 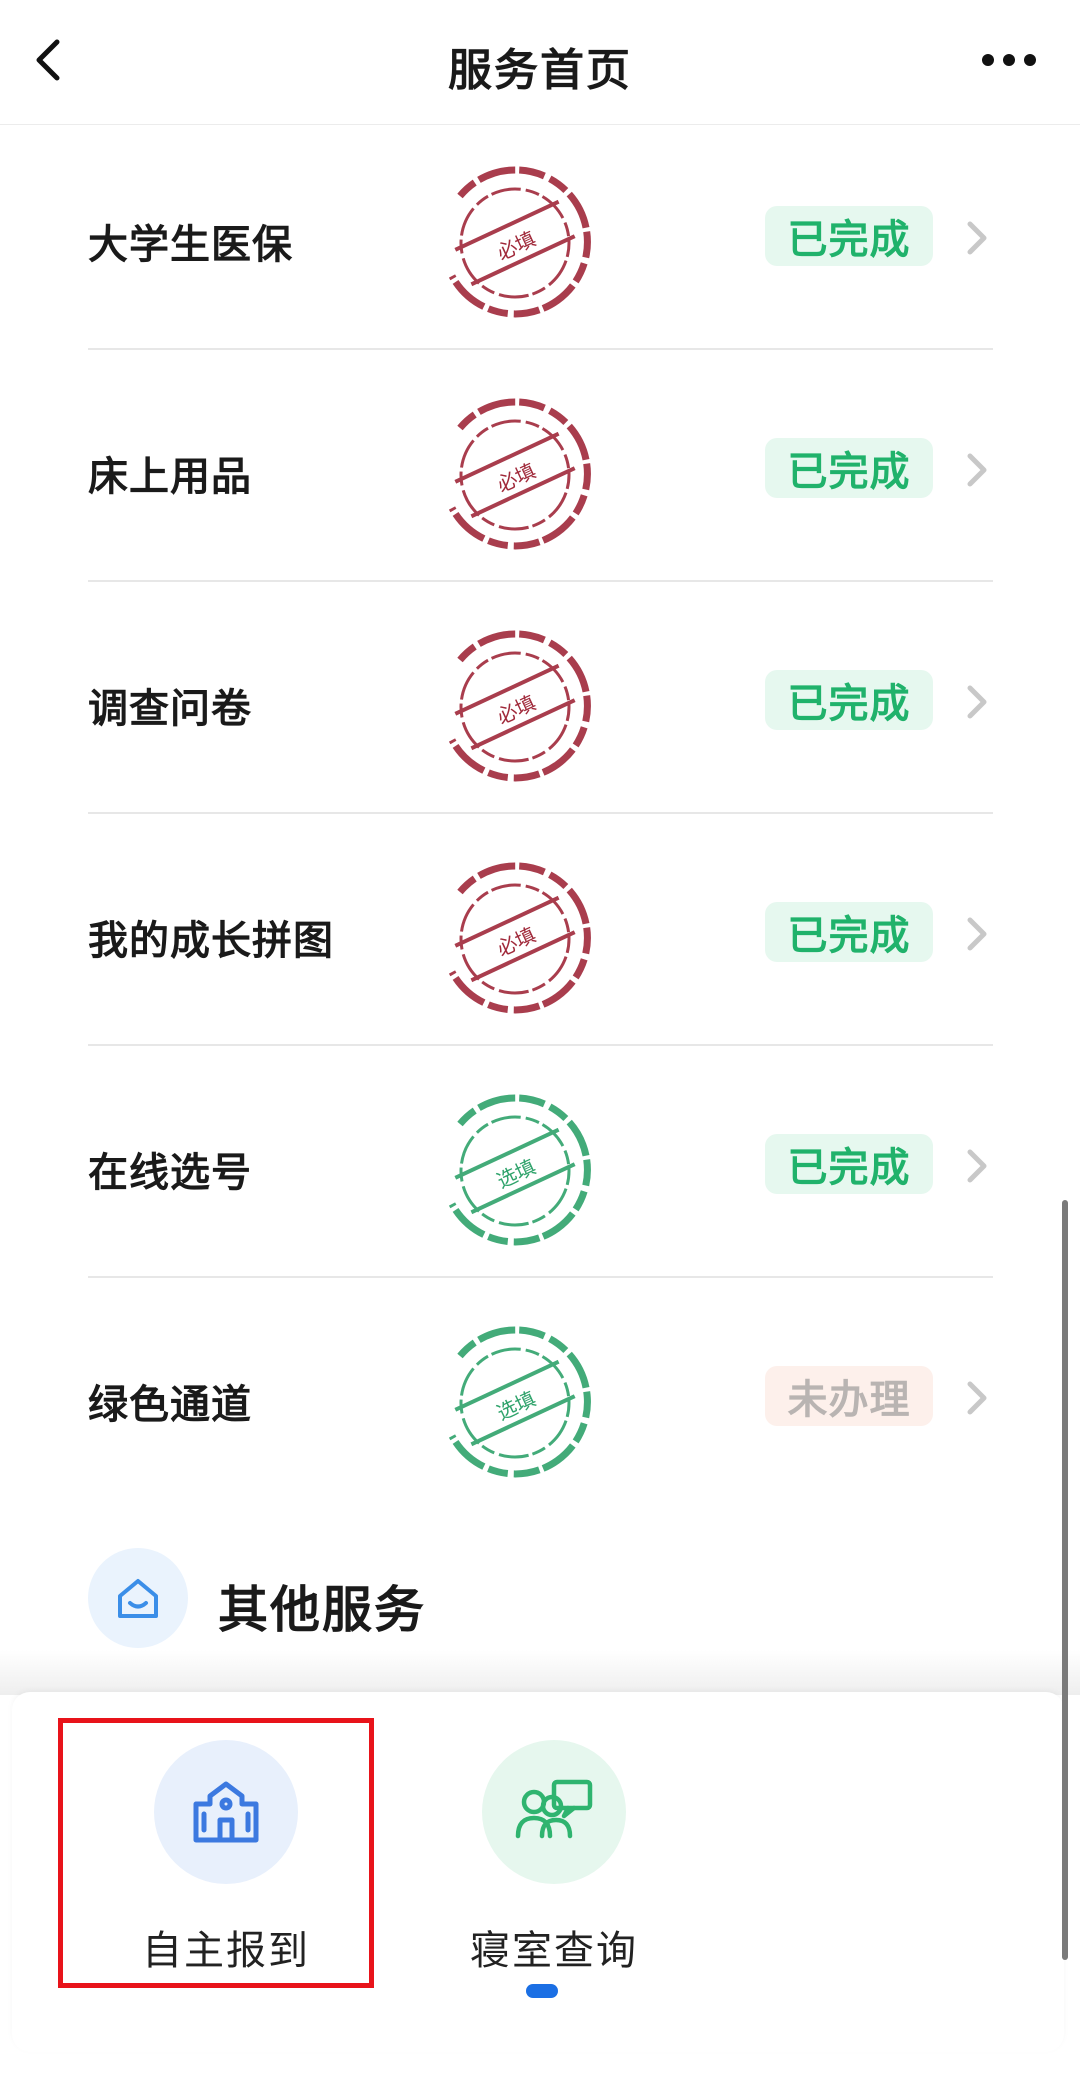 I want to click on page-title: 服务首页, so click(x=540, y=70).